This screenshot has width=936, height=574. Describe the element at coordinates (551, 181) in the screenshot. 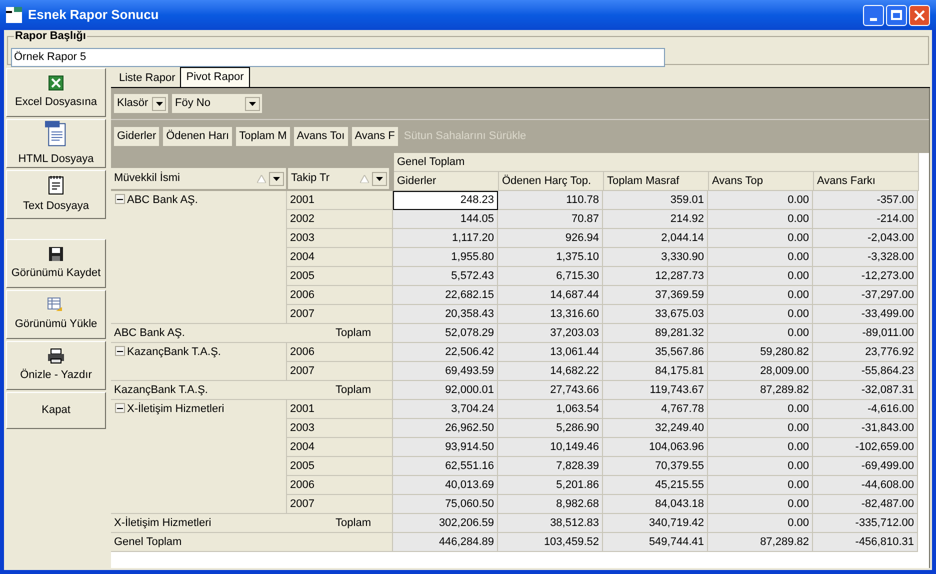

I see `column-header: Ödenen Harç Top.` at that location.